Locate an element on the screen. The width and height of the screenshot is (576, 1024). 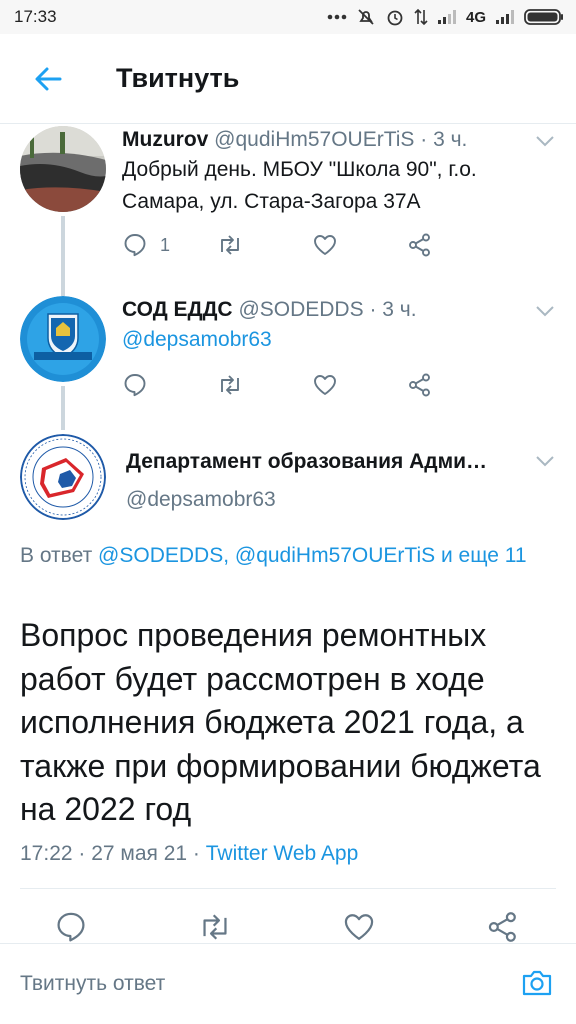
reply-button: 1 is located at coordinates (169, 245).